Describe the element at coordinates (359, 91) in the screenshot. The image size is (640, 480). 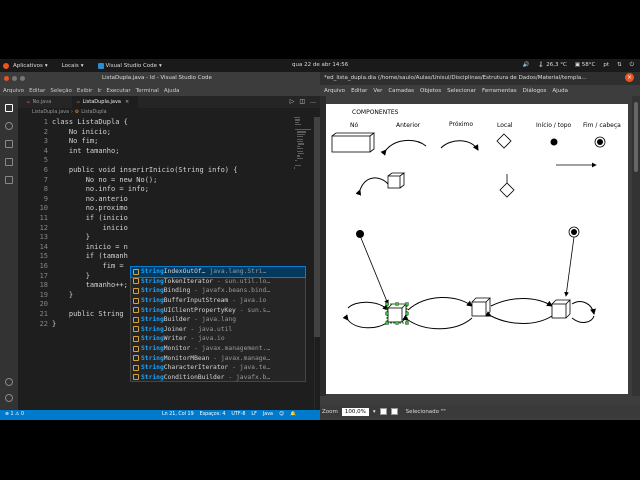
I see `dia-menu-editar: Editar` at that location.